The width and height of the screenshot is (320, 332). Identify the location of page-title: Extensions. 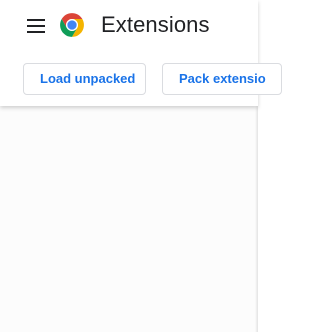
(155, 24).